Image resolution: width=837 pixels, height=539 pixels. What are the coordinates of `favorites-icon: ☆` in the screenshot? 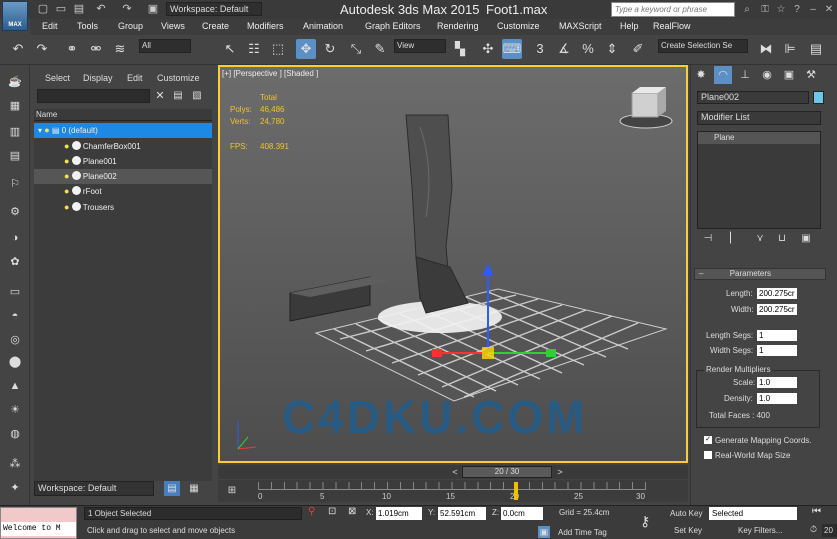 It's located at (781, 9).